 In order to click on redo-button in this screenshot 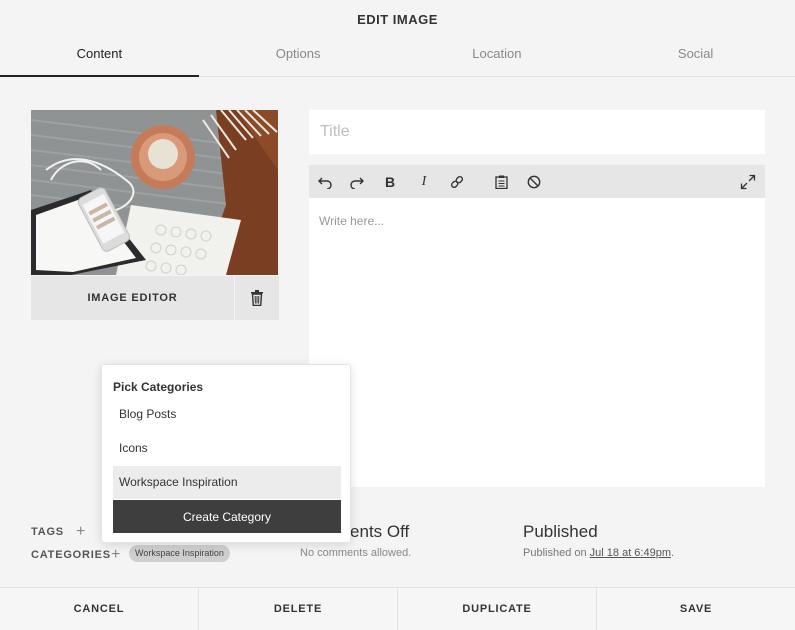, I will do `click(357, 181)`.